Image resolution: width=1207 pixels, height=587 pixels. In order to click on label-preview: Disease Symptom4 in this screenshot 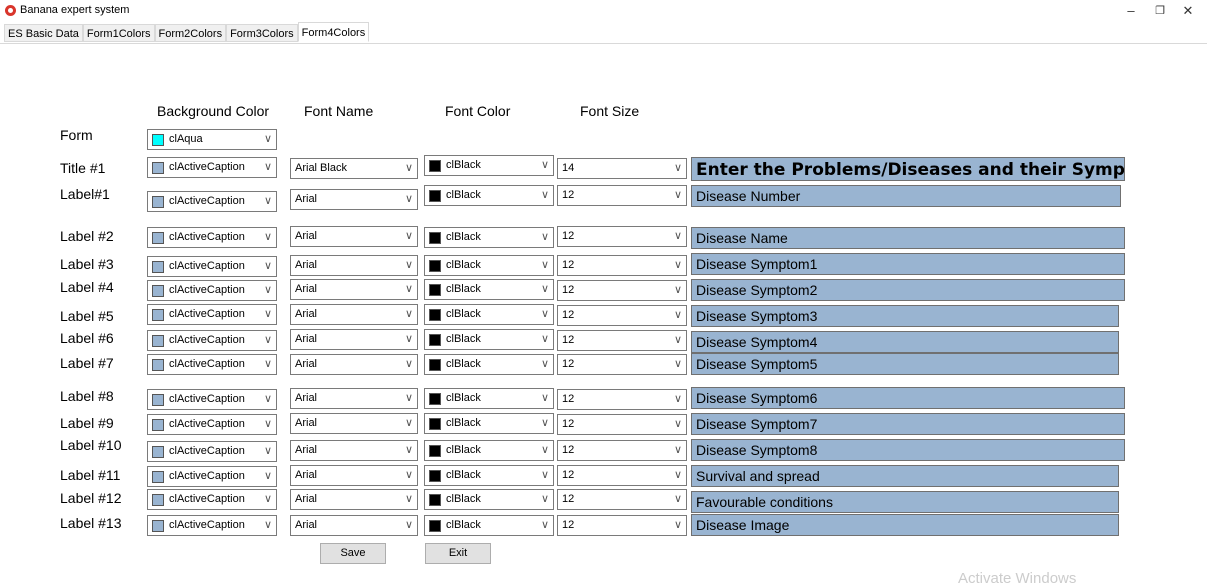, I will do `click(905, 342)`.